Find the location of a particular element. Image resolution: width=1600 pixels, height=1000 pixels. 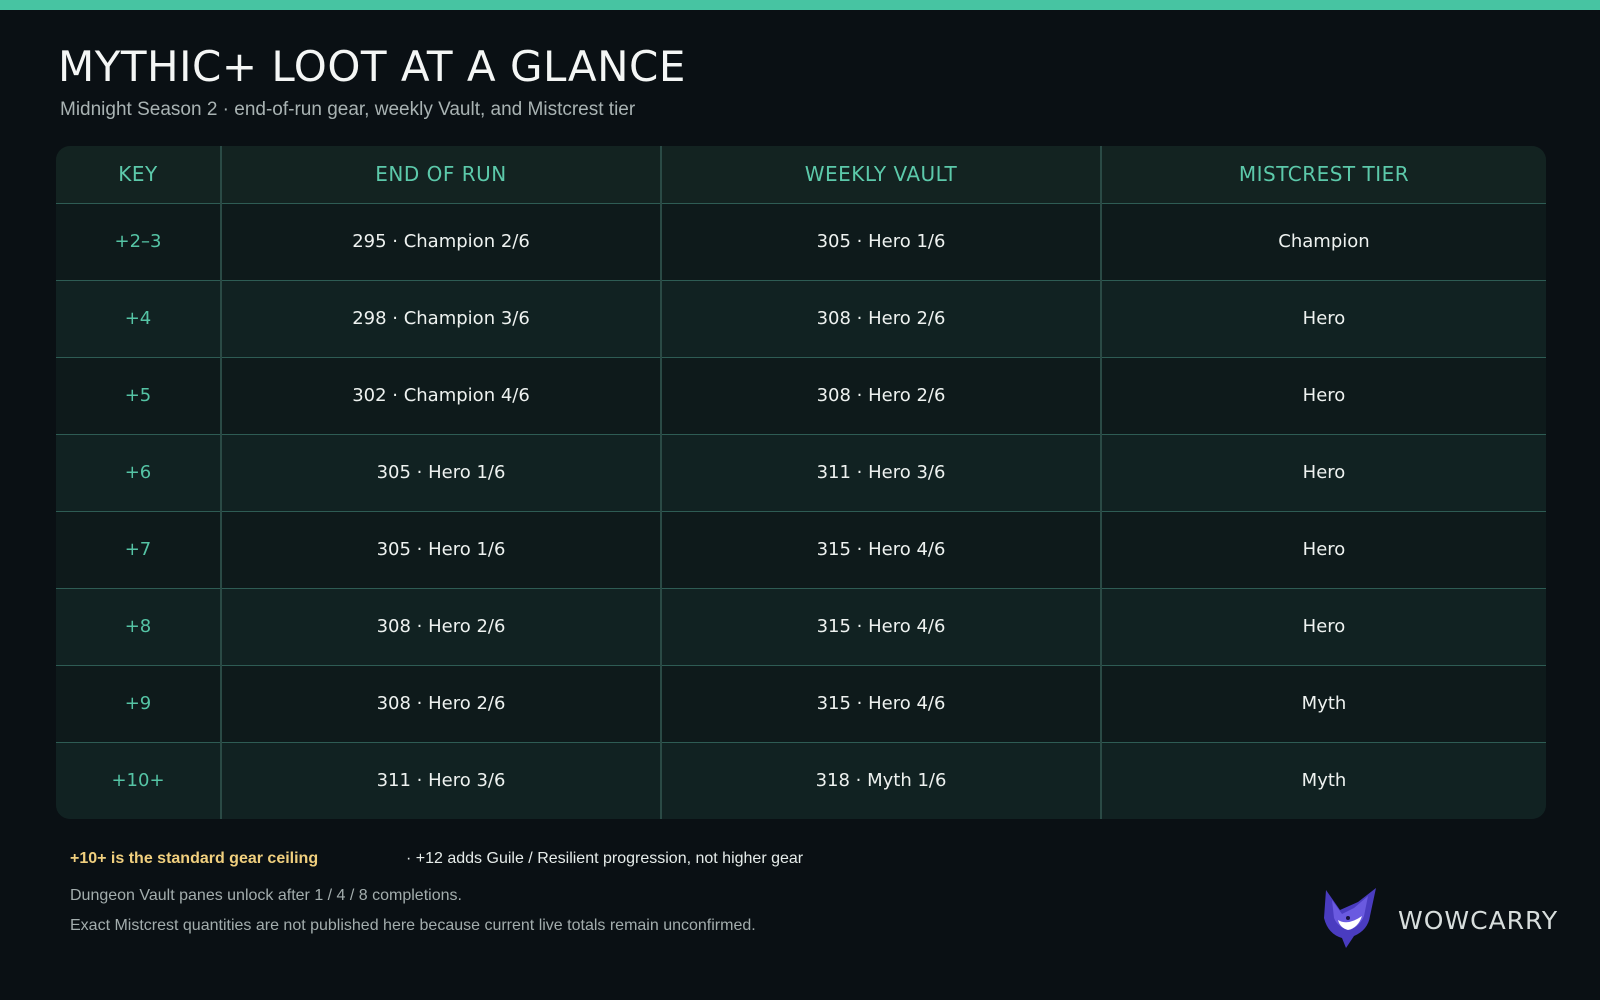

column-header-weekly-vault: WEEKLY VAULT is located at coordinates (880, 175).